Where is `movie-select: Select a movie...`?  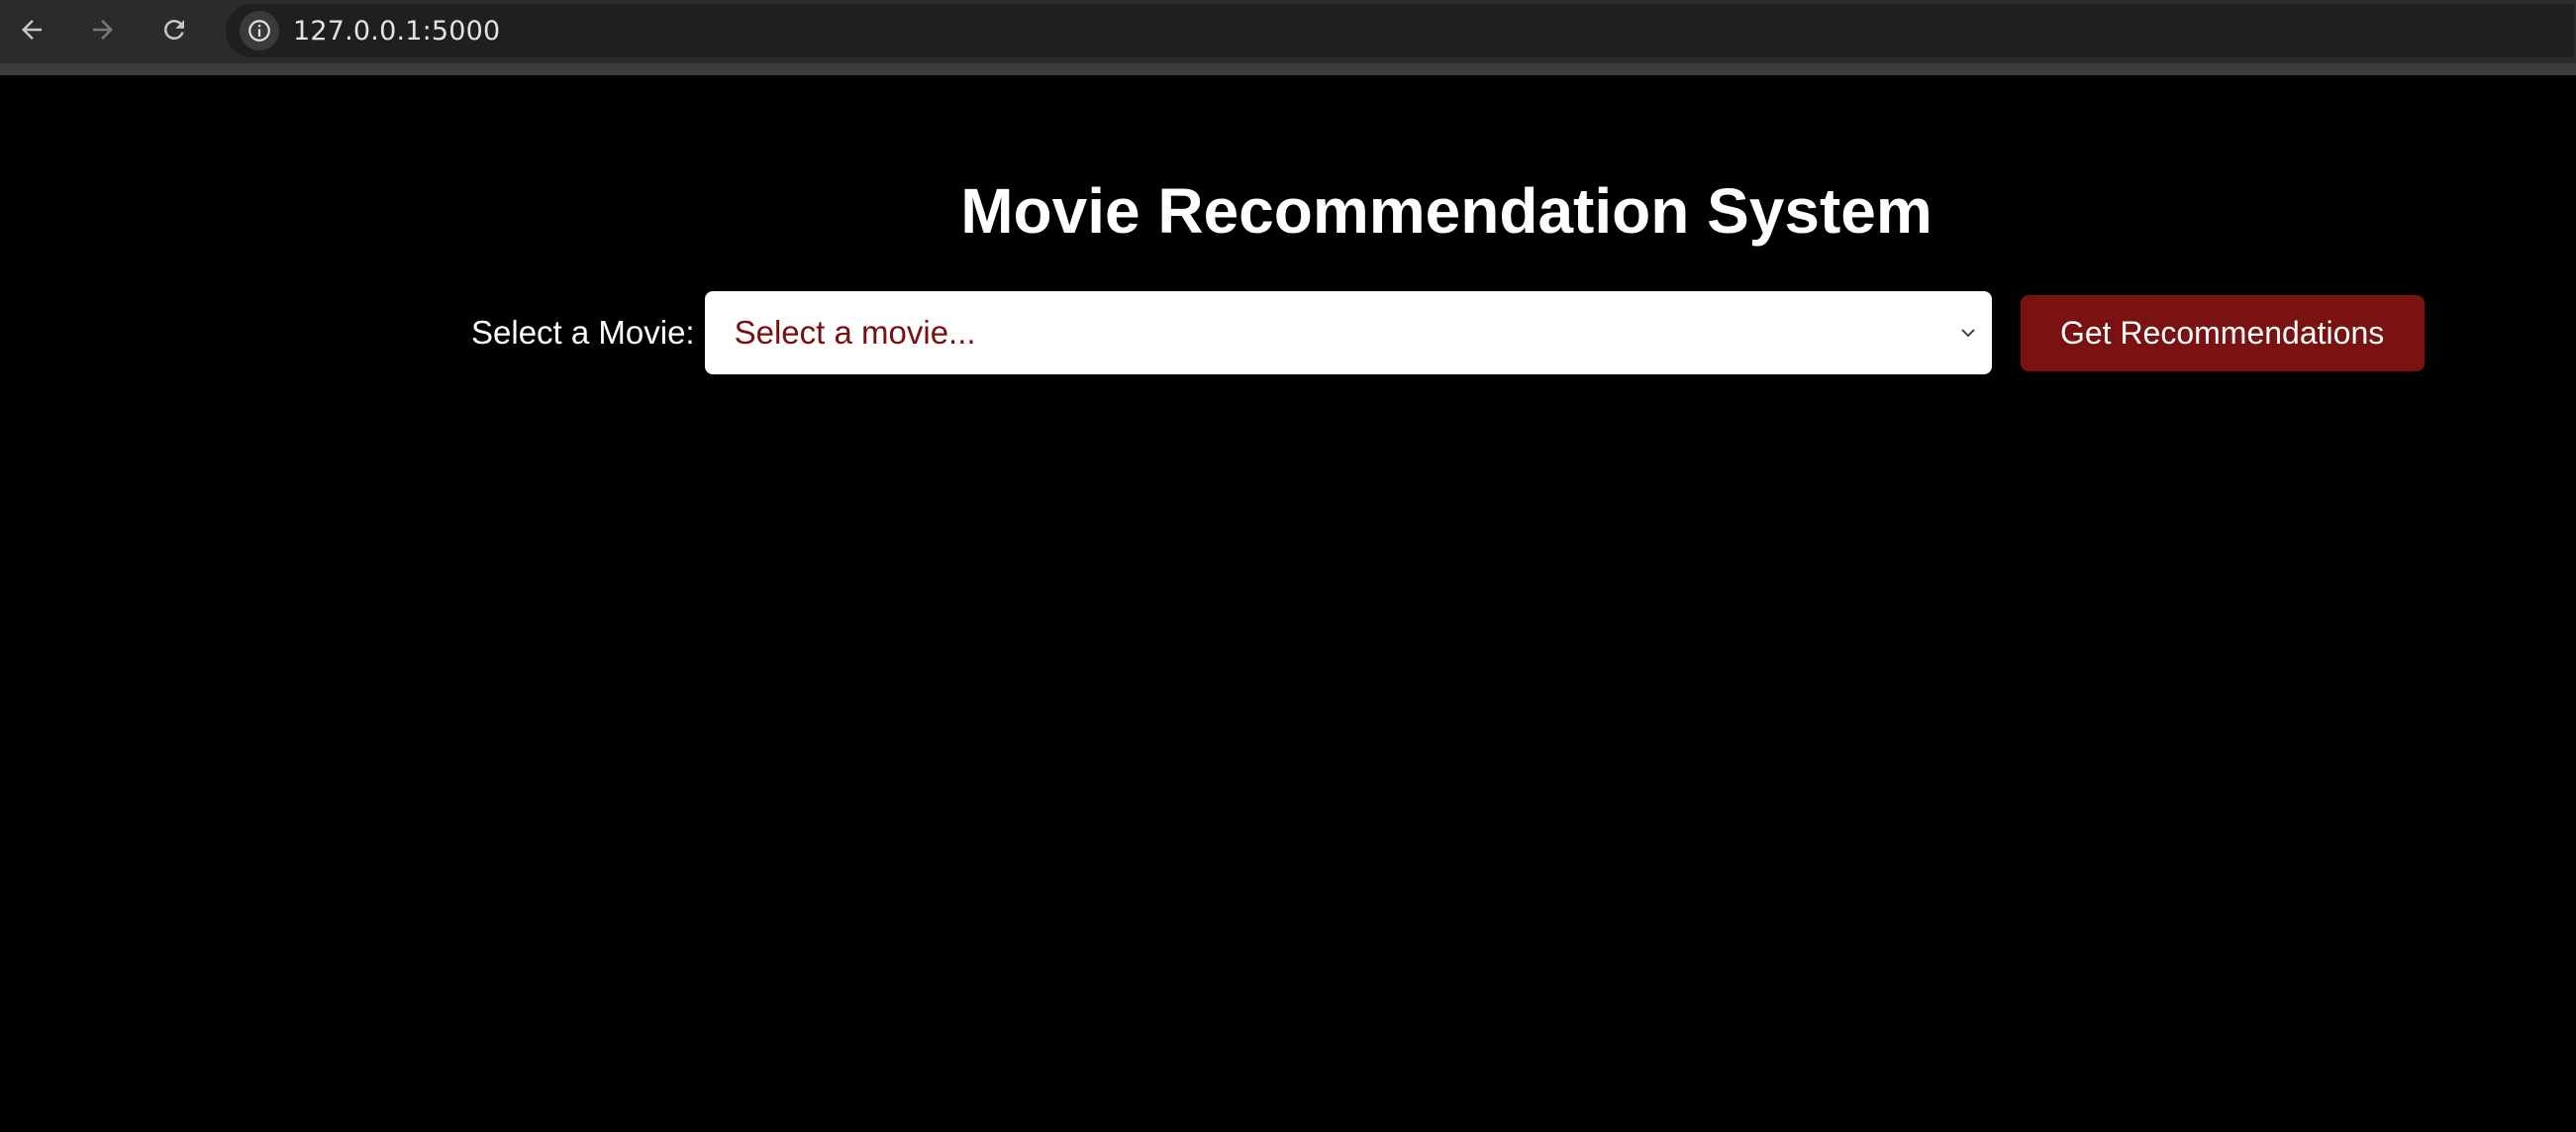 movie-select: Select a movie... is located at coordinates (1348, 333).